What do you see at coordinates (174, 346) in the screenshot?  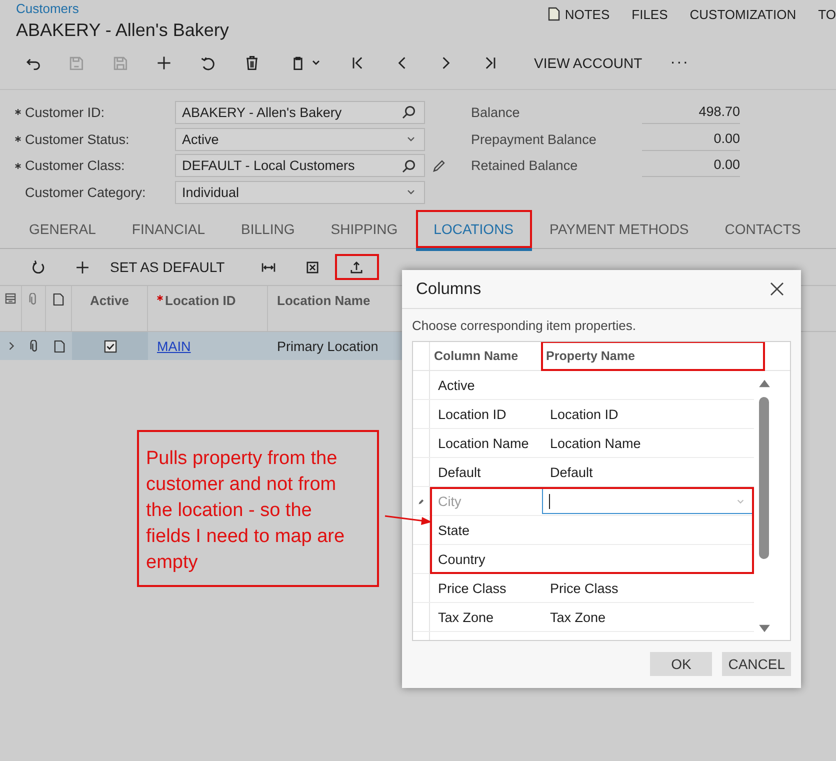 I see `location-link: MAIN` at bounding box center [174, 346].